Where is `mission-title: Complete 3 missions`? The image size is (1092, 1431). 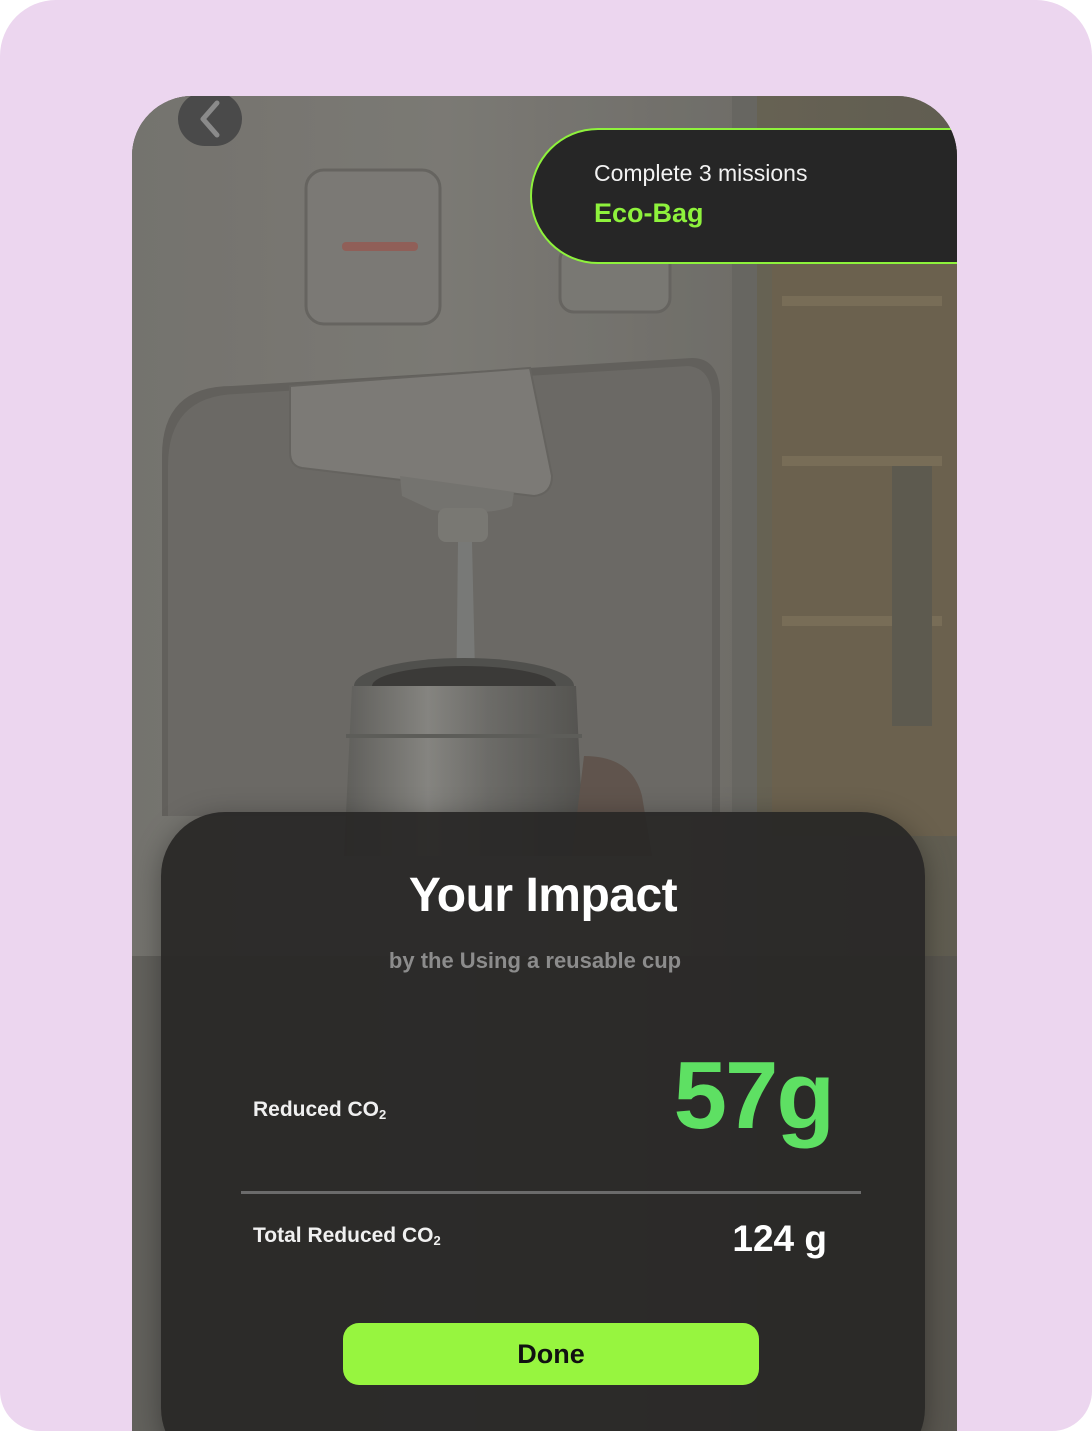
mission-title: Complete 3 missions is located at coordinates (701, 173).